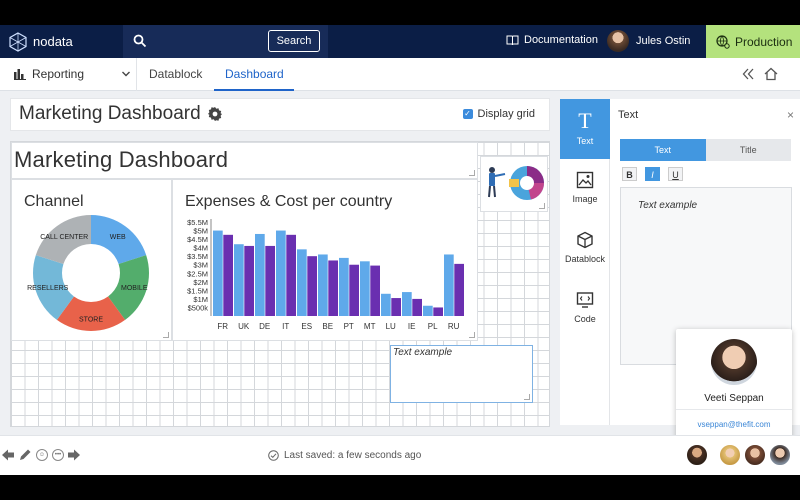 The width and height of the screenshot is (800, 500). What do you see at coordinates (771, 74) in the screenshot?
I see `home-icon` at bounding box center [771, 74].